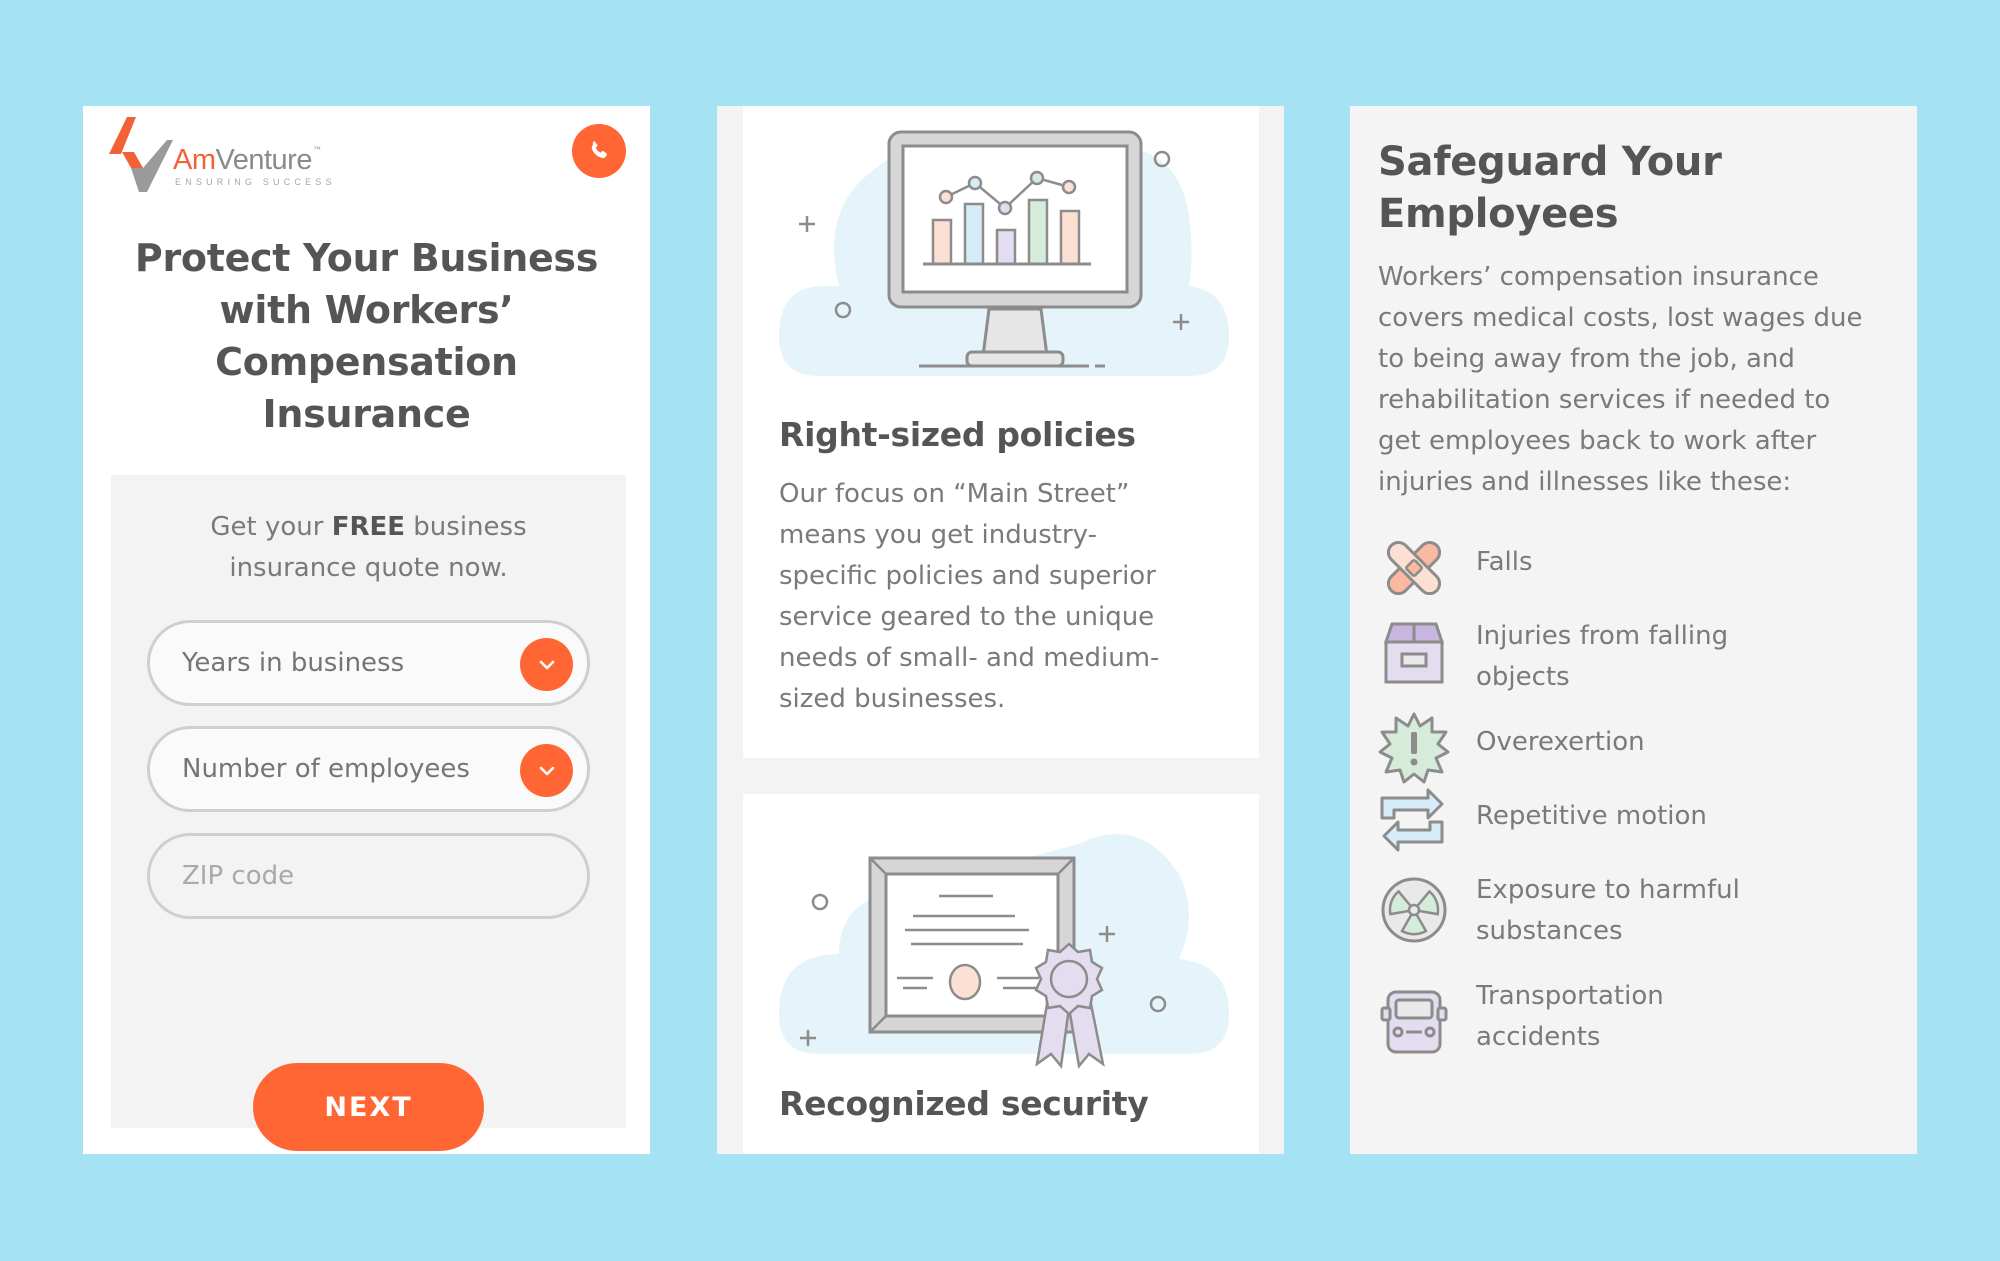 Image resolution: width=2000 pixels, height=1261 pixels. Describe the element at coordinates (954, 494) in the screenshot. I see `feature-body-line: Our focus on “Main Street”` at that location.